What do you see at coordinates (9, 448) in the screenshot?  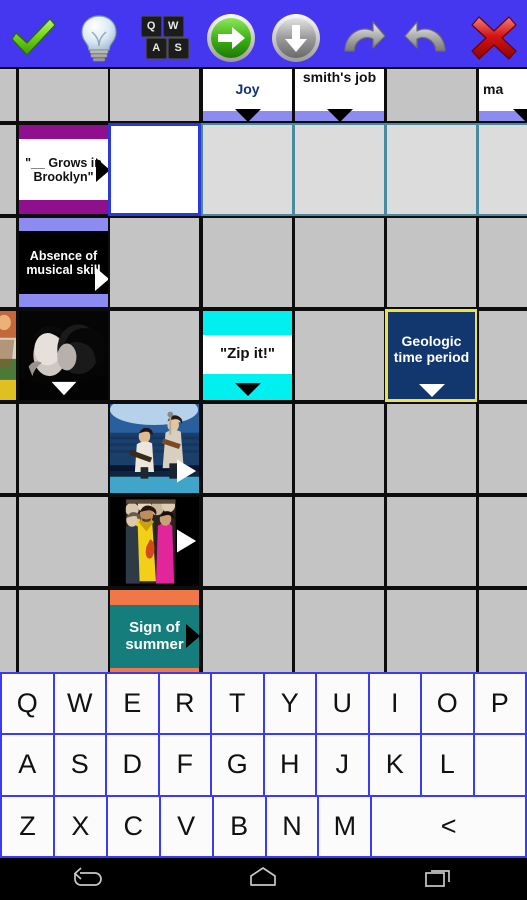 I see `grid-cell-r4c0` at bounding box center [9, 448].